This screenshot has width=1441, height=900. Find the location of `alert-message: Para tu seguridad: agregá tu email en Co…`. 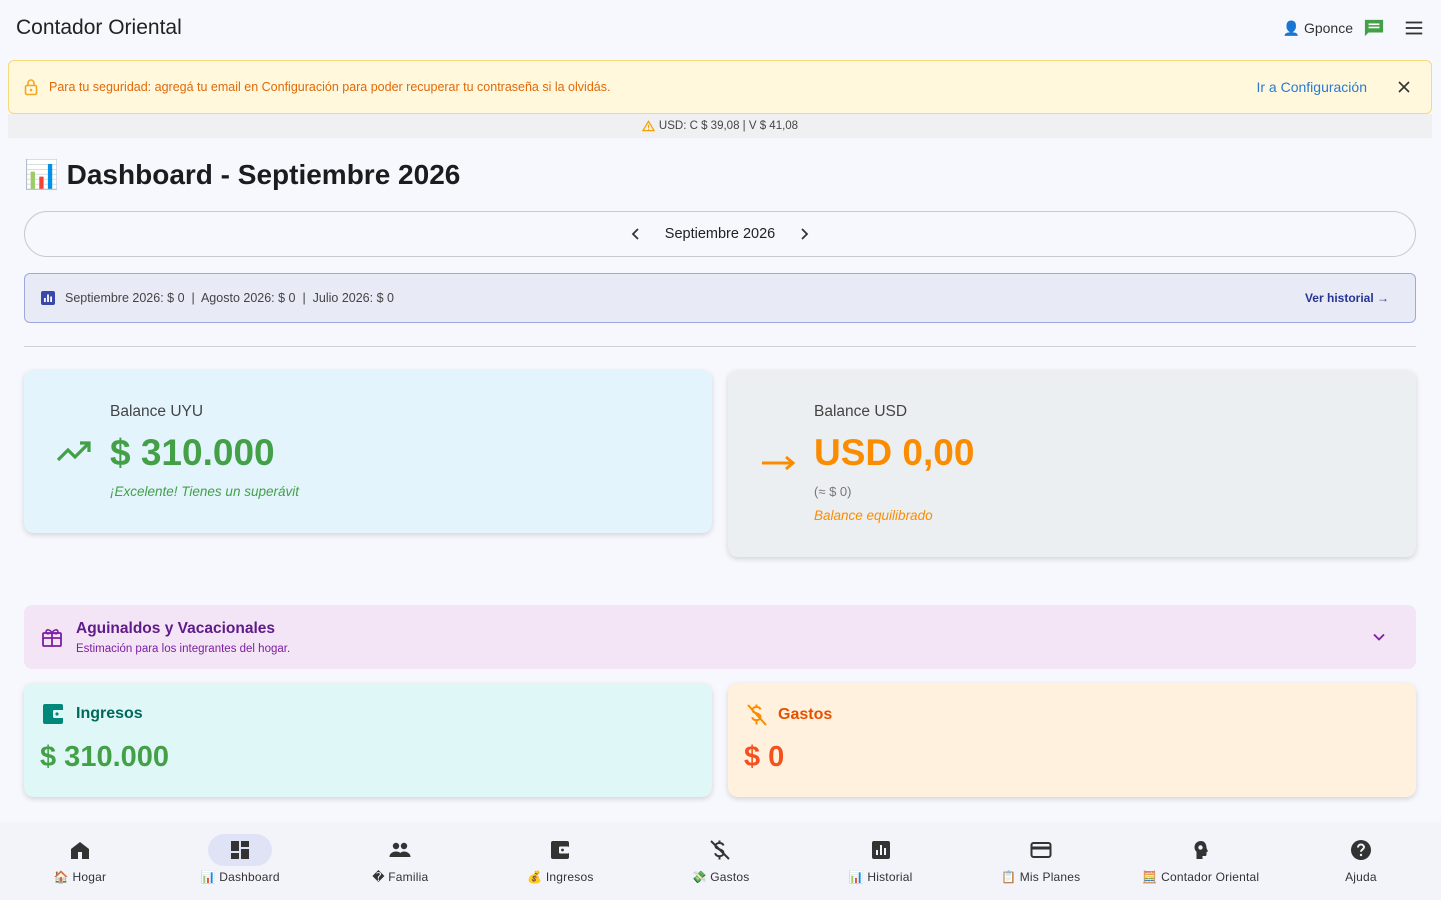

alert-message: Para tu seguridad: agregá tu email en Co… is located at coordinates (330, 87).